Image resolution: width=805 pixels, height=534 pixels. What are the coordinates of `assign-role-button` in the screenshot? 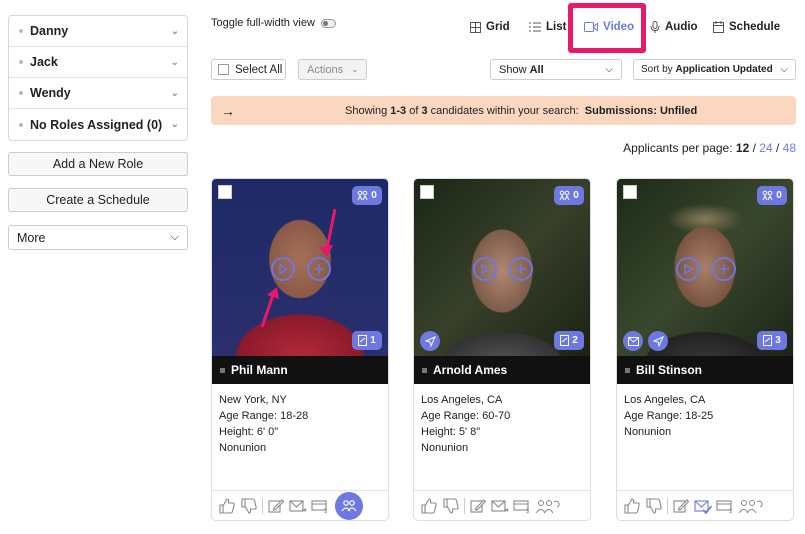 It's located at (349, 505).